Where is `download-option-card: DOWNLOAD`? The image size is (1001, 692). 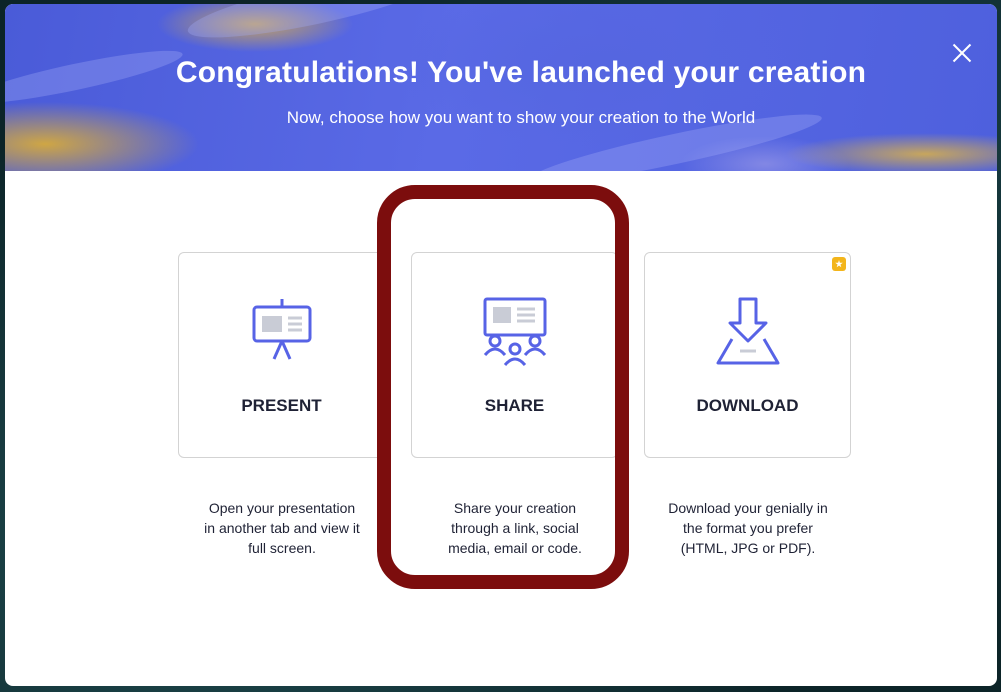 download-option-card: DOWNLOAD is located at coordinates (747, 355).